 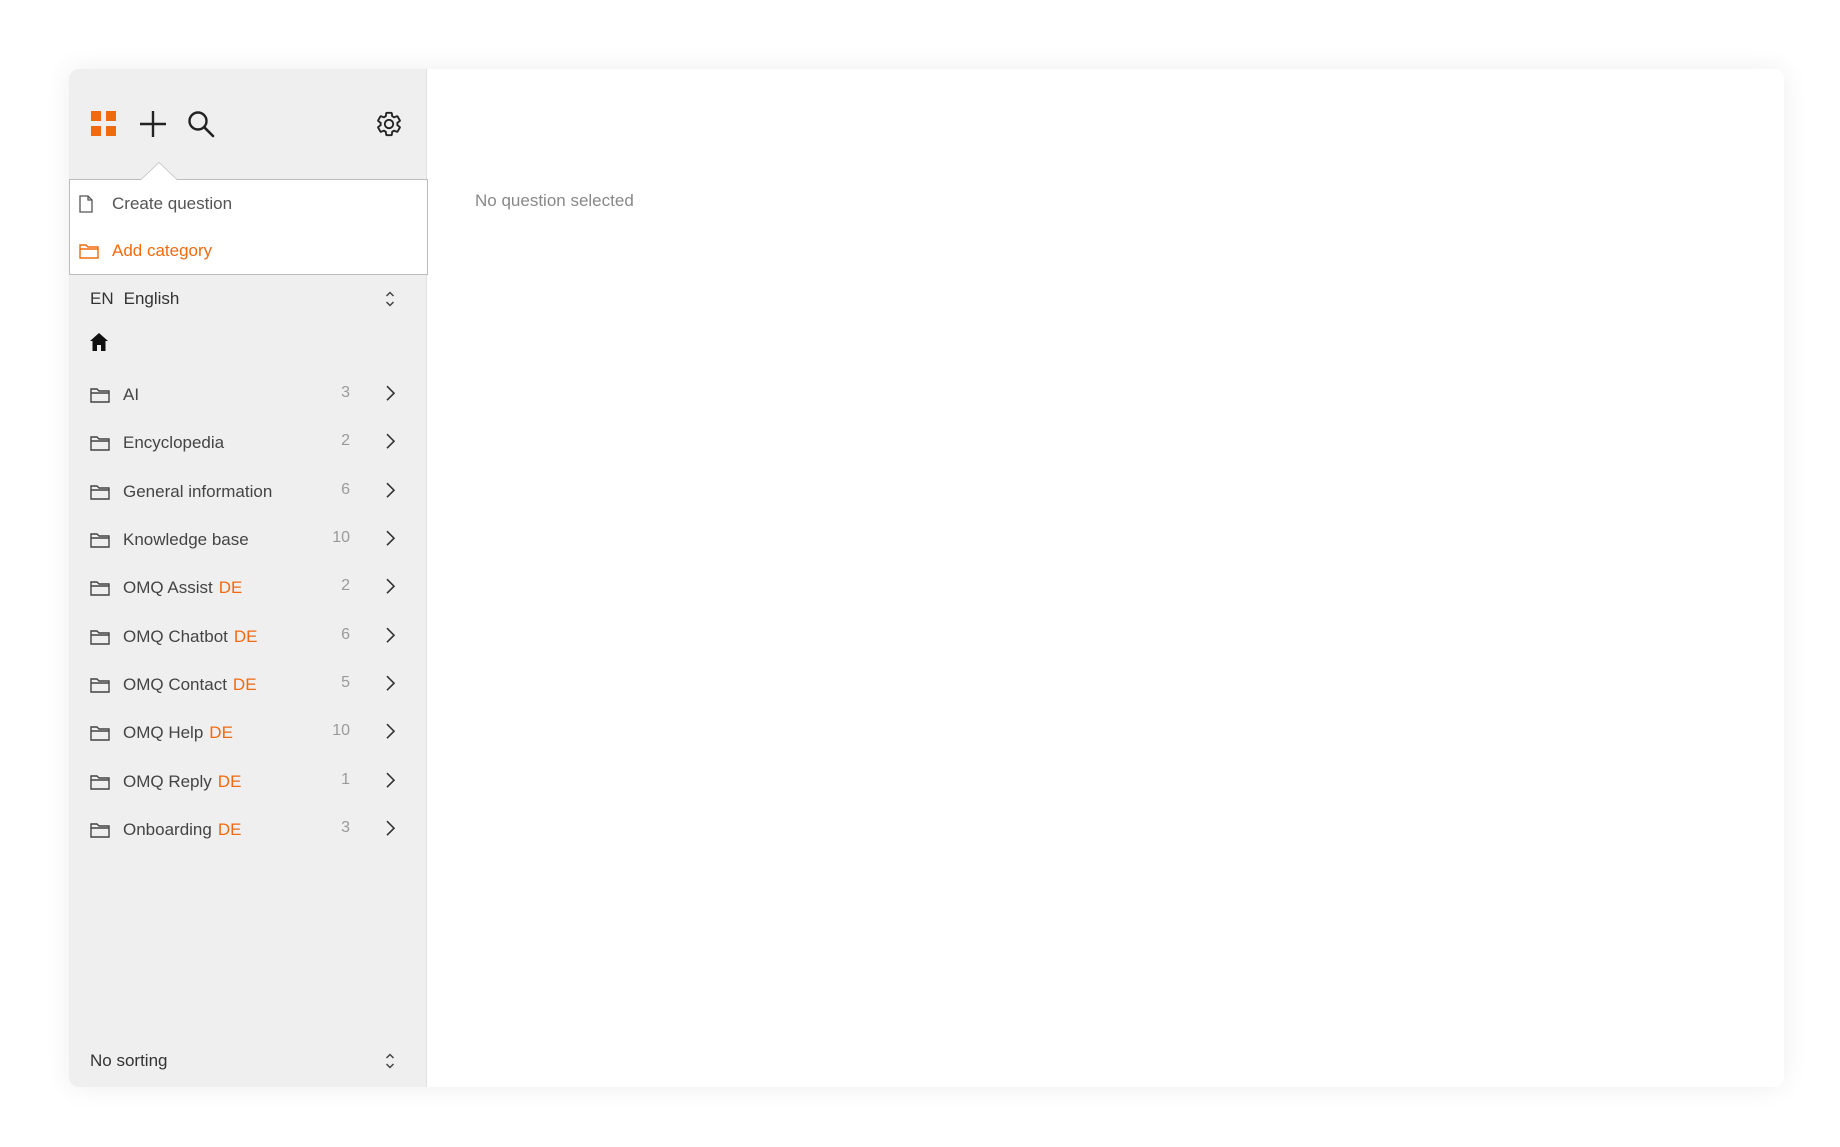 What do you see at coordinates (345, 779) in the screenshot?
I see `category-count: 1` at bounding box center [345, 779].